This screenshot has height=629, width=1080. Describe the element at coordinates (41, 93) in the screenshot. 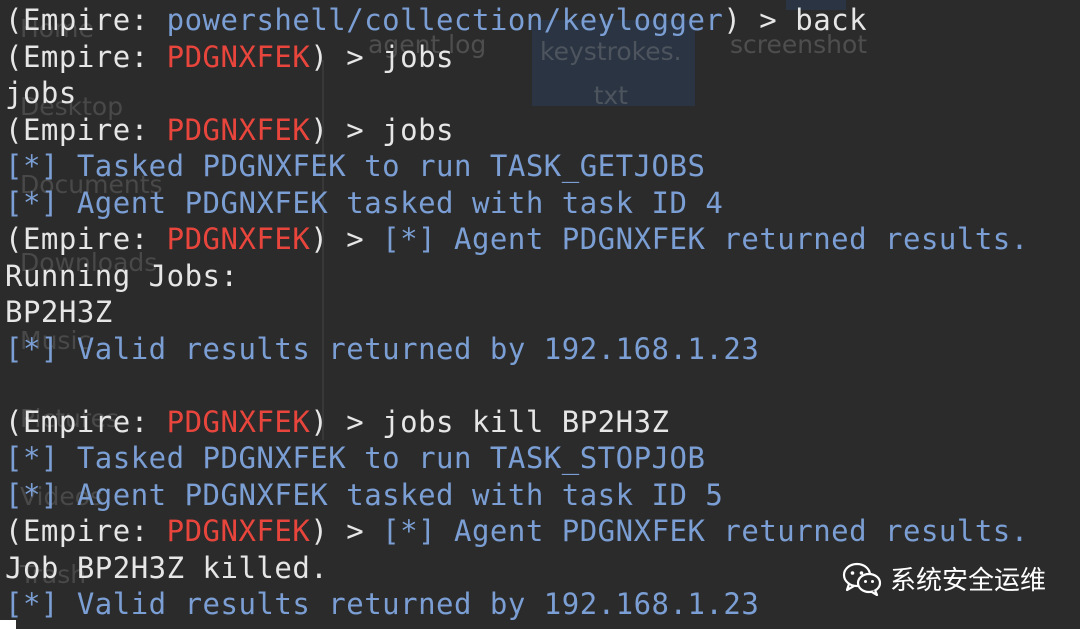

I see `terminal-text-segment: jobs` at that location.